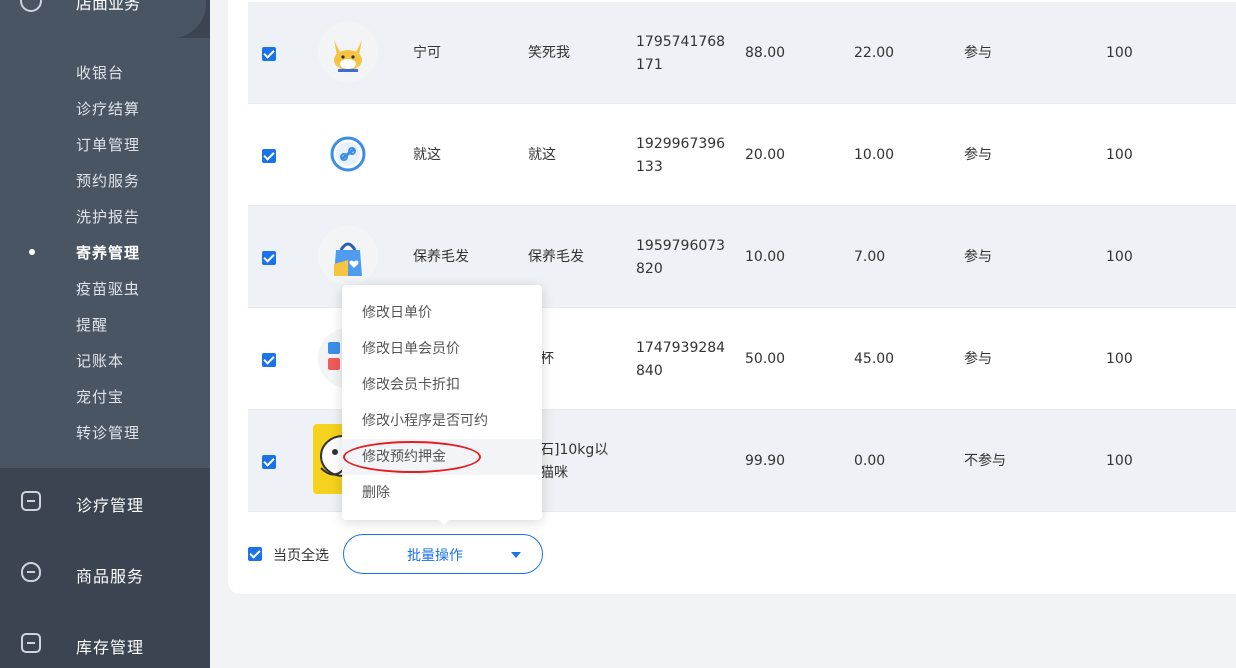 This screenshot has width=1236, height=668. What do you see at coordinates (441, 257) in the screenshot?
I see `pet-name: 保养毛发` at bounding box center [441, 257].